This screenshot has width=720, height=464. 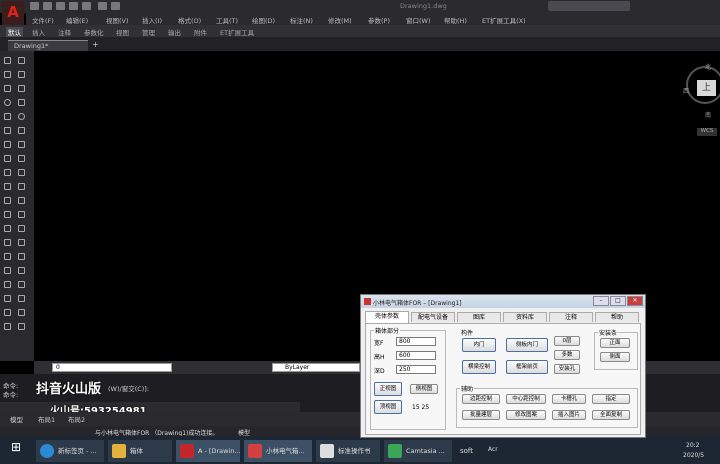 I want to click on top-view-button: 顶视图, so click(x=388, y=407).